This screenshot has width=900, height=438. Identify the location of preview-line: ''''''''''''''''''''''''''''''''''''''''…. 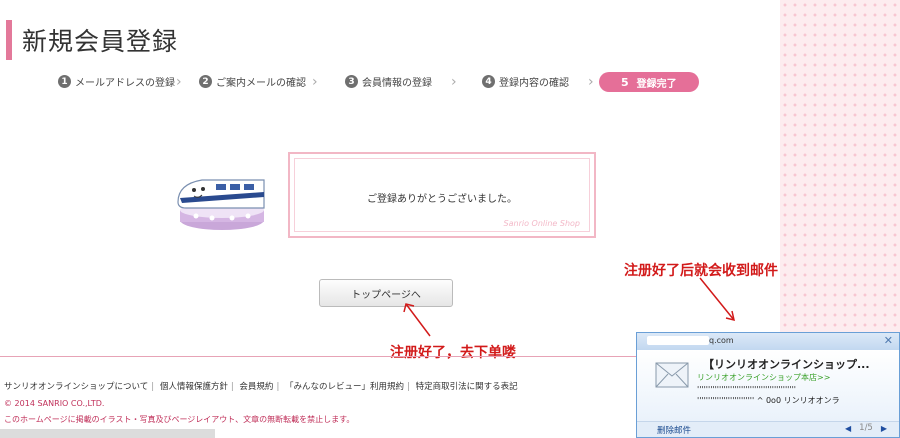
(746, 389).